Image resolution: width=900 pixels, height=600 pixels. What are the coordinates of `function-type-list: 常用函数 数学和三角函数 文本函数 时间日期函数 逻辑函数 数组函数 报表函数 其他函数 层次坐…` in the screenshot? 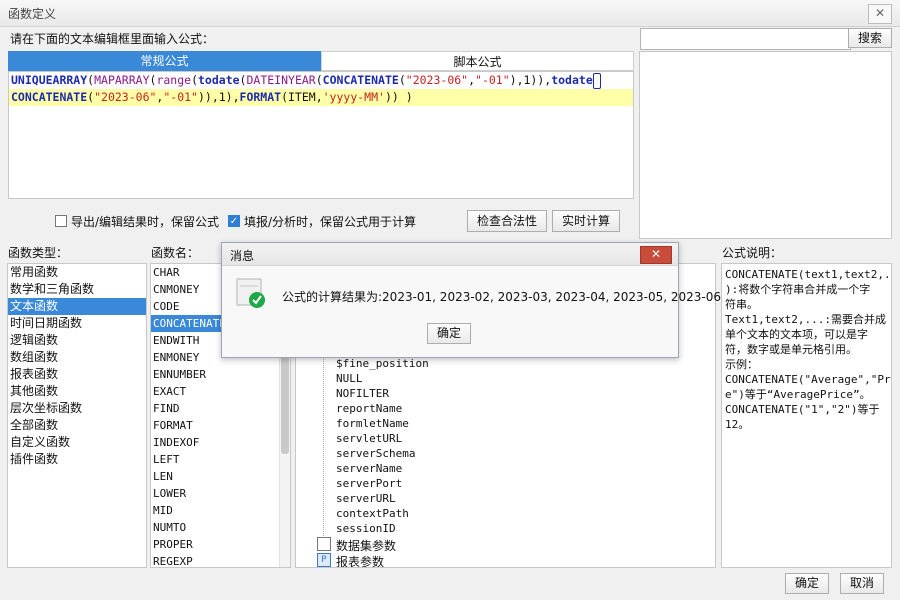 It's located at (77, 415).